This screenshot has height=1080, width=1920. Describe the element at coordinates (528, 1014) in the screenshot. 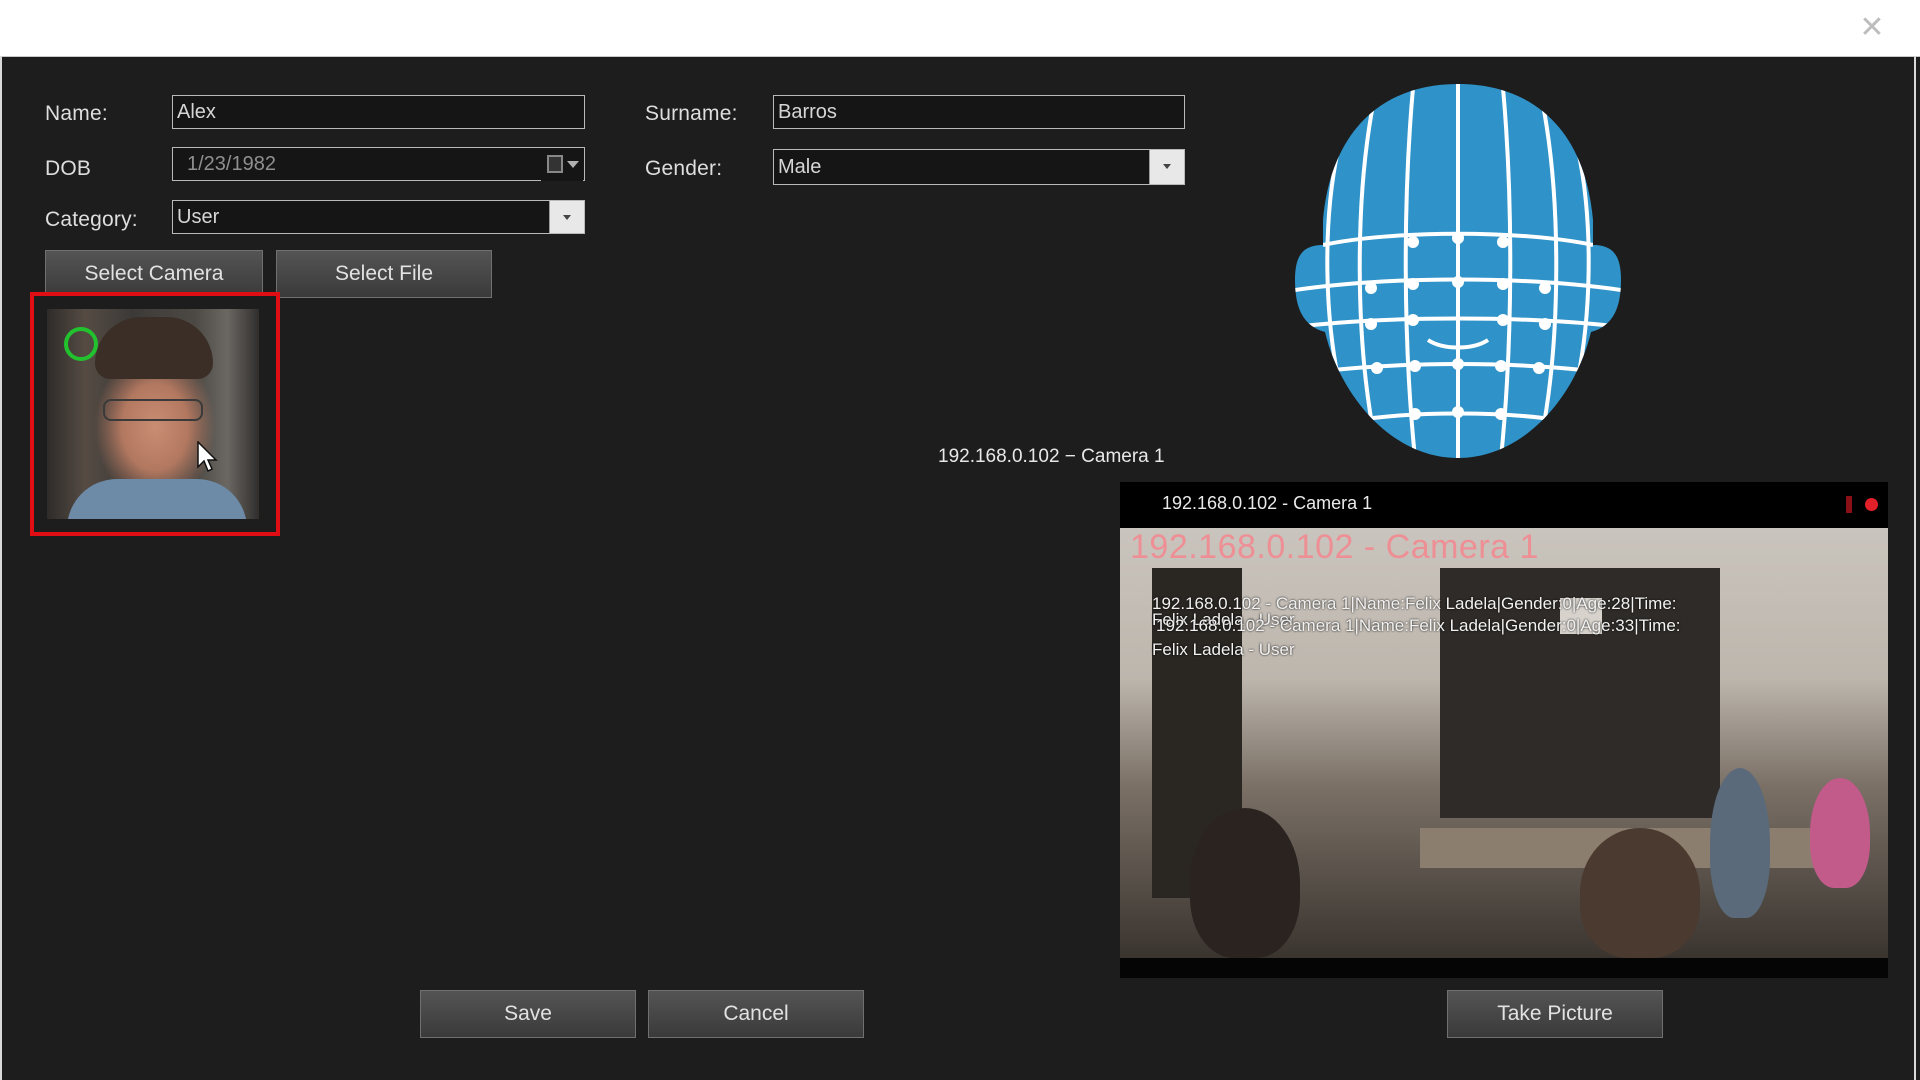

I see `save-button: Save` at that location.